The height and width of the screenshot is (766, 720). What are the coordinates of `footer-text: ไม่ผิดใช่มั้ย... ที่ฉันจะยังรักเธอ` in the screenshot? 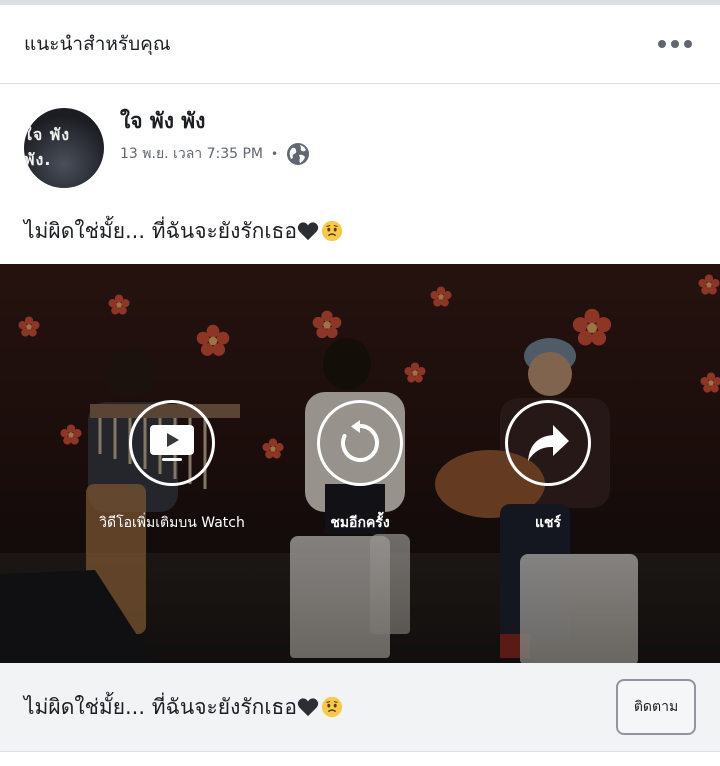 It's located at (183, 707).